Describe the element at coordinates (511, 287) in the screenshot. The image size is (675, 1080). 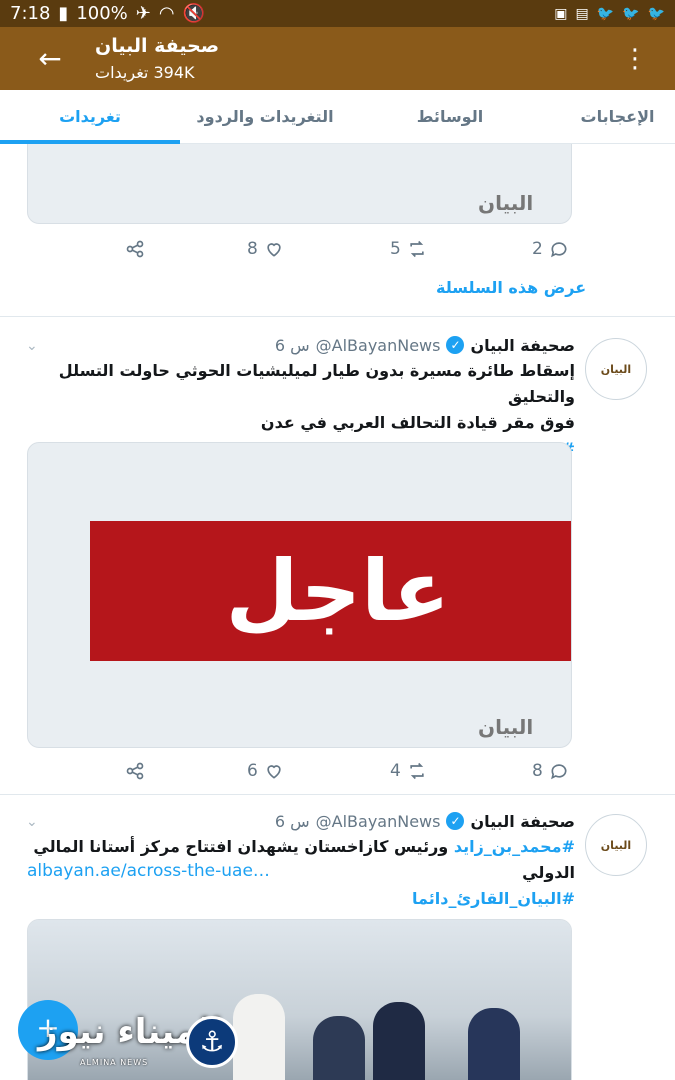
I see `show-thread-link: عرض هذه السلسلة` at that location.